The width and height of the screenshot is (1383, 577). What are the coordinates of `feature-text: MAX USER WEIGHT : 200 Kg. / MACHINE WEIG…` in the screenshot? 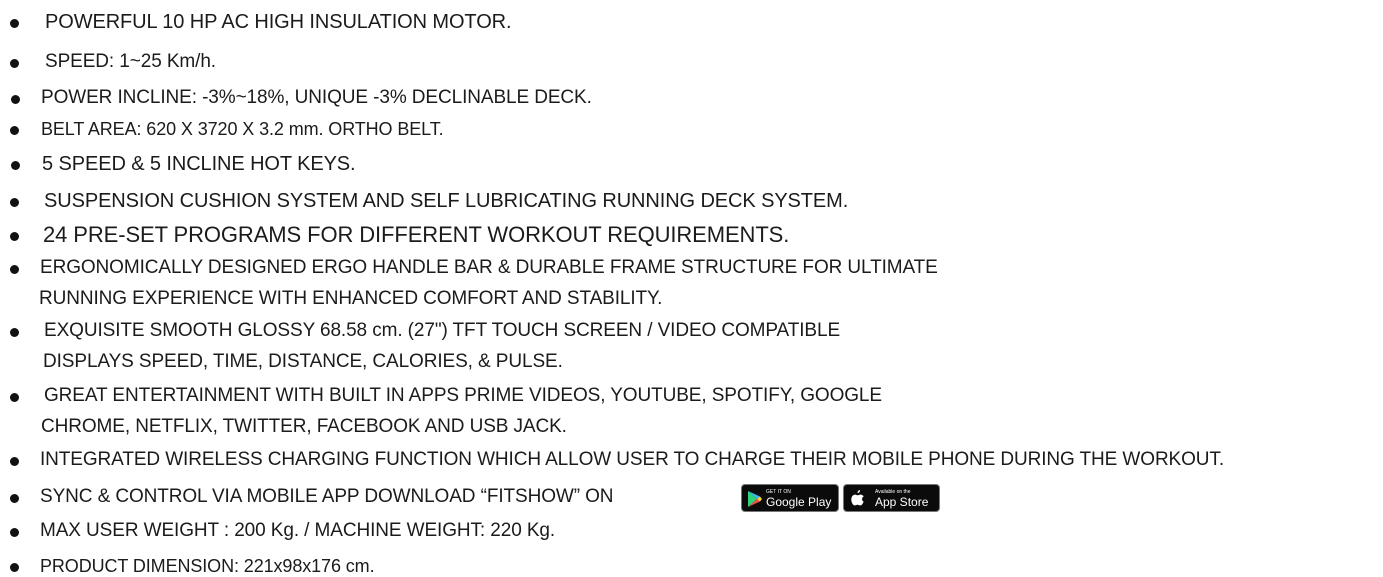 It's located at (298, 530).